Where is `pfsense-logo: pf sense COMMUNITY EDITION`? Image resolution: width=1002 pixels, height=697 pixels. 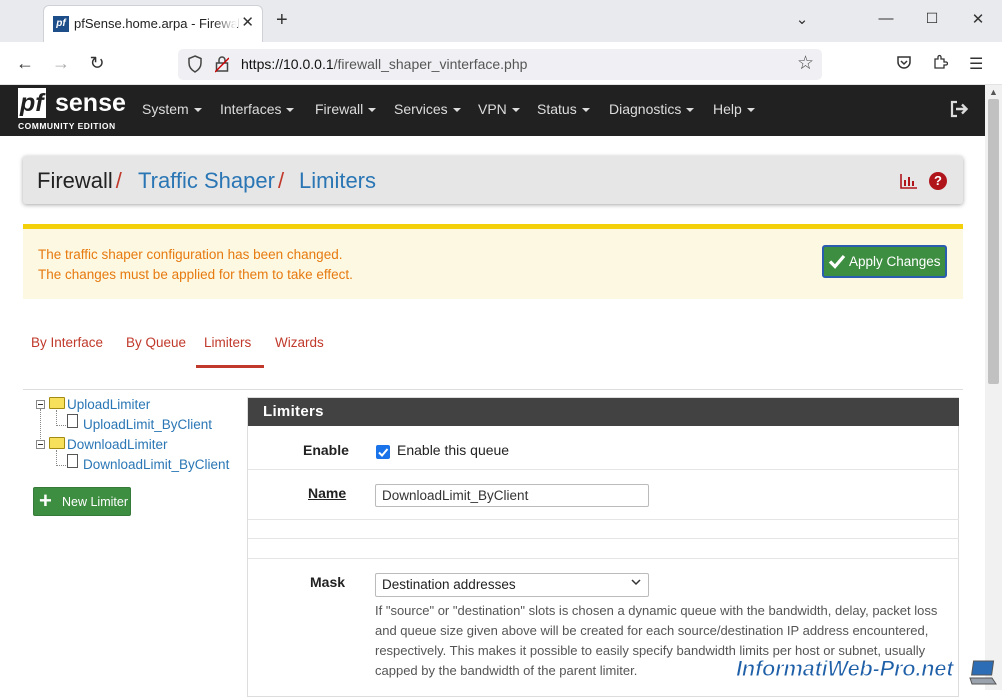
pfsense-logo: pf sense COMMUNITY EDITION is located at coordinates (72, 111).